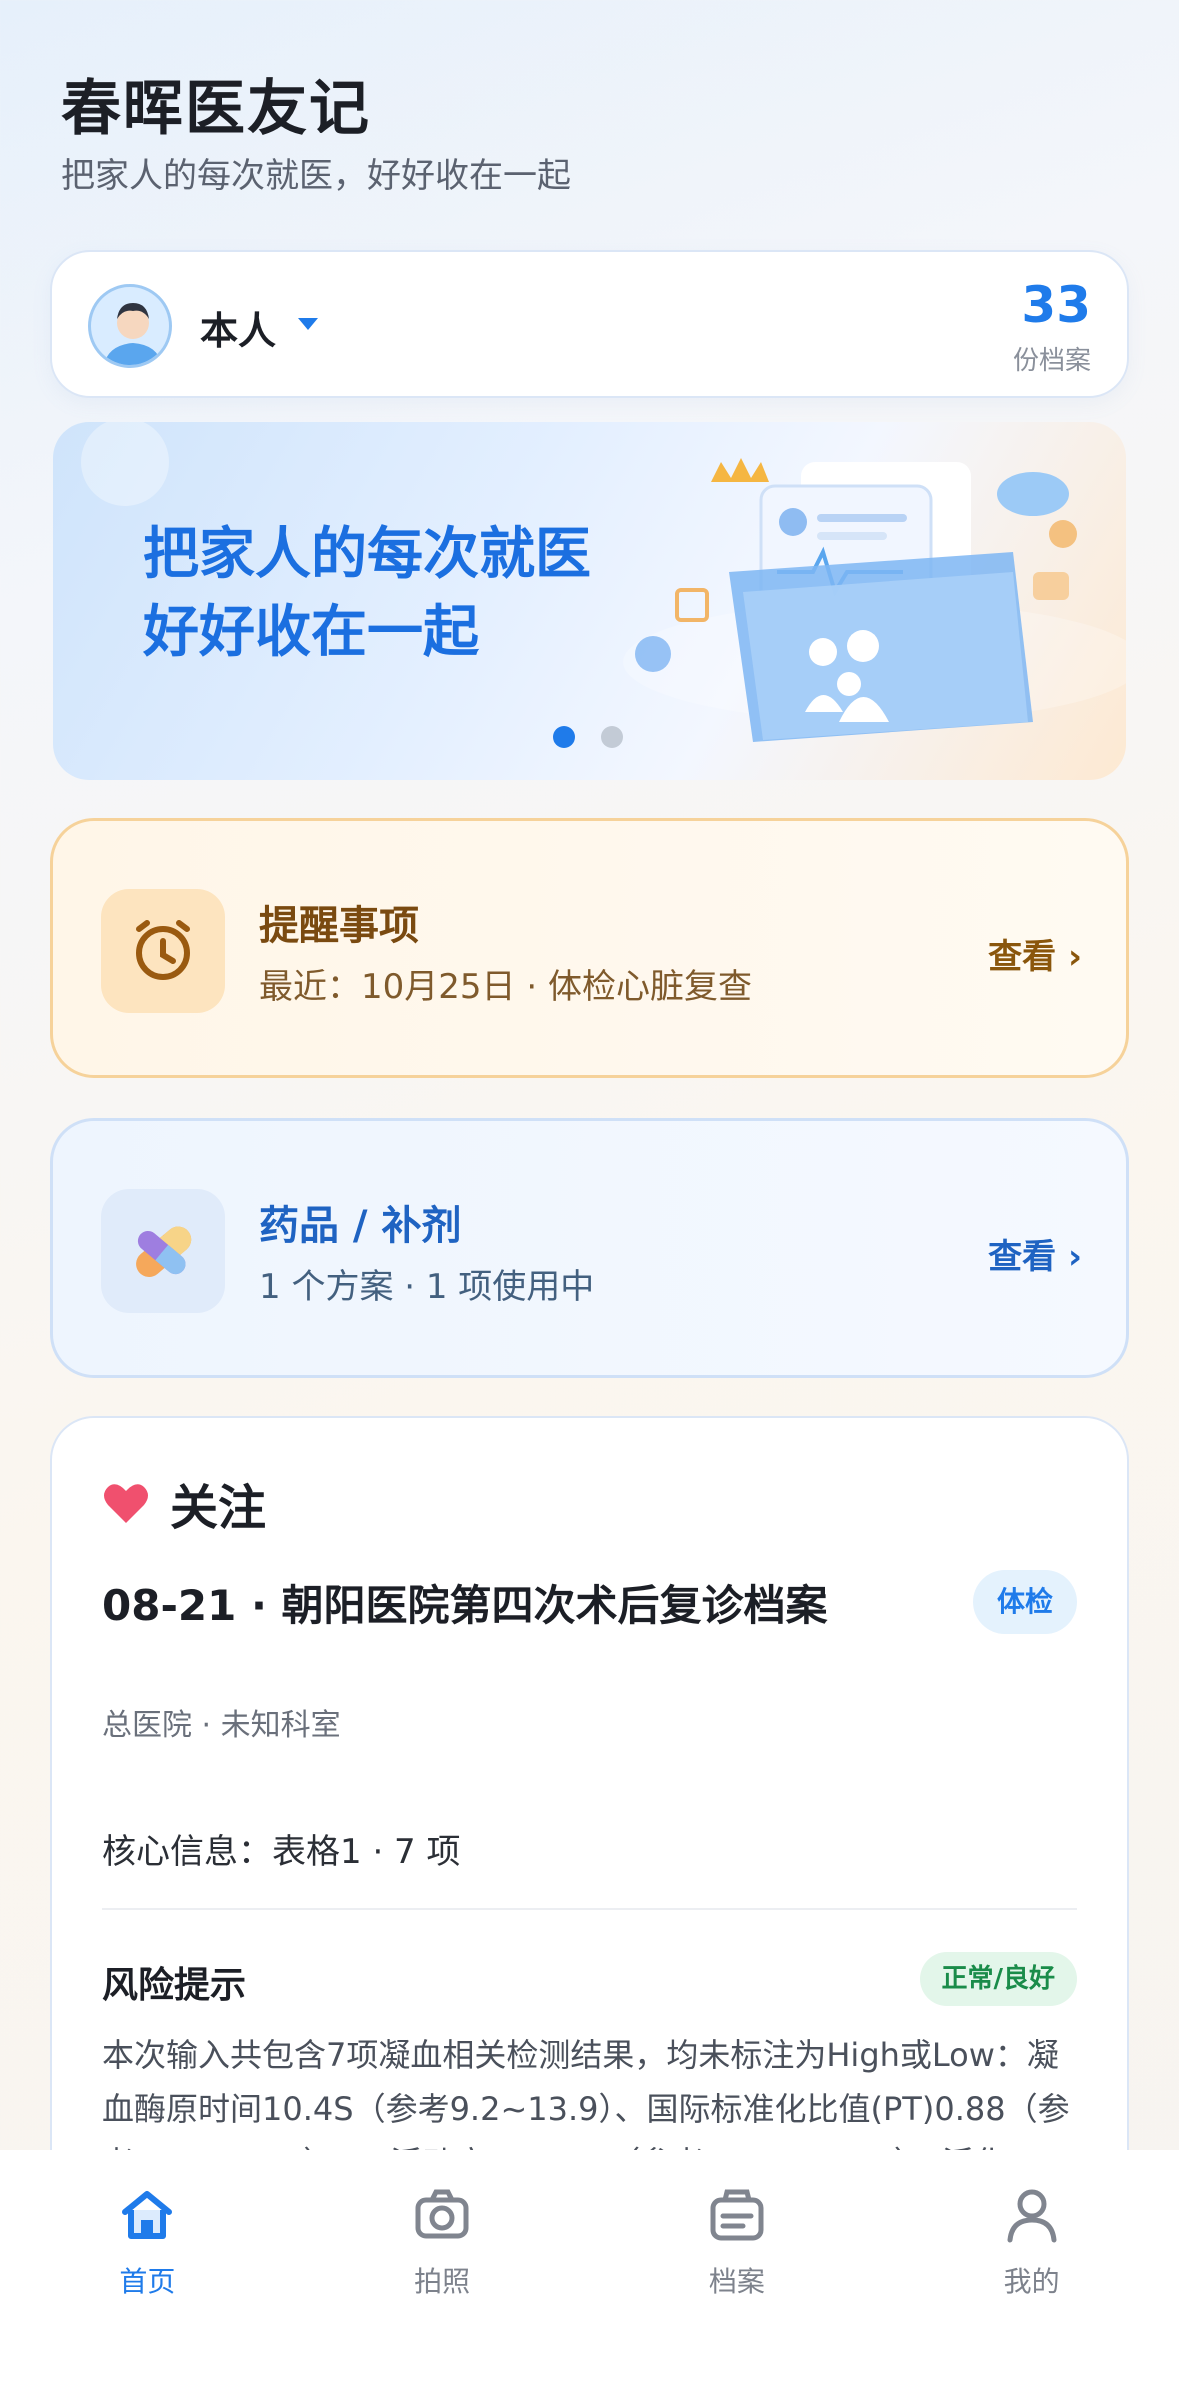 The width and height of the screenshot is (1179, 2400). I want to click on nav-label: 拍照, so click(442, 2281).